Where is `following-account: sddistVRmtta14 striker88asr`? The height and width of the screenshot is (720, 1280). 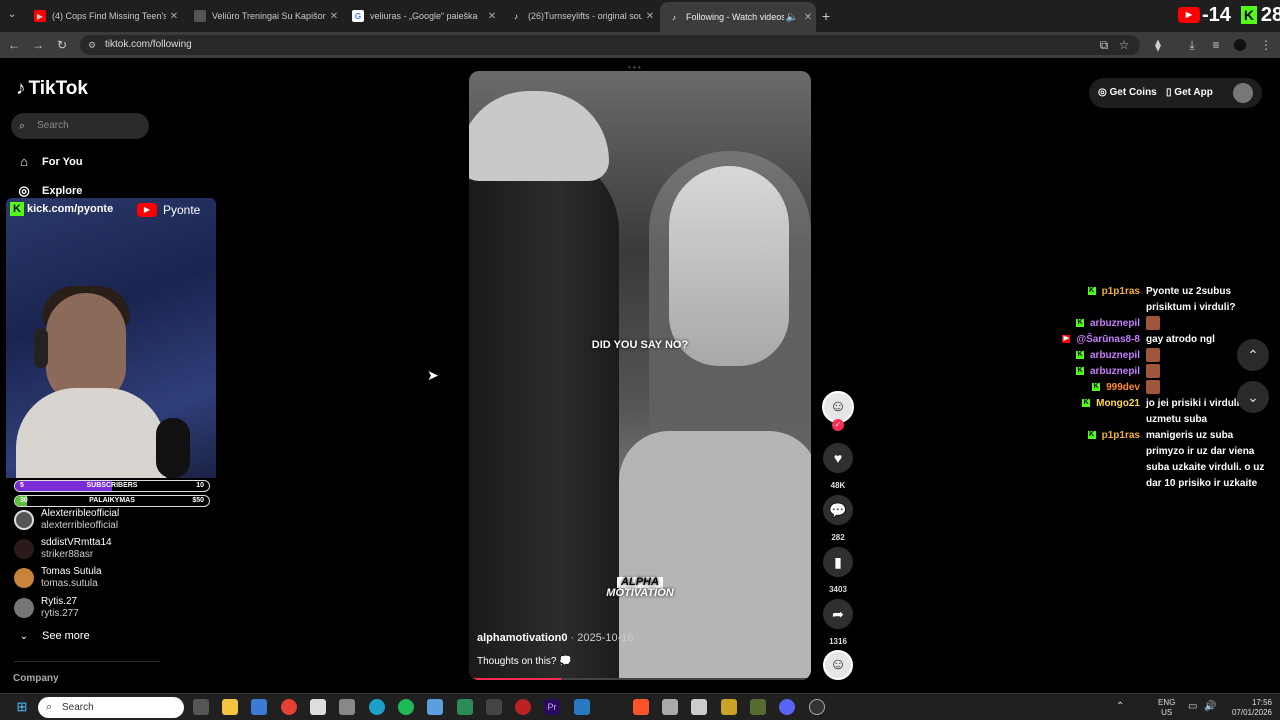 following-account: sddistVRmtta14 striker88asr is located at coordinates (63, 549).